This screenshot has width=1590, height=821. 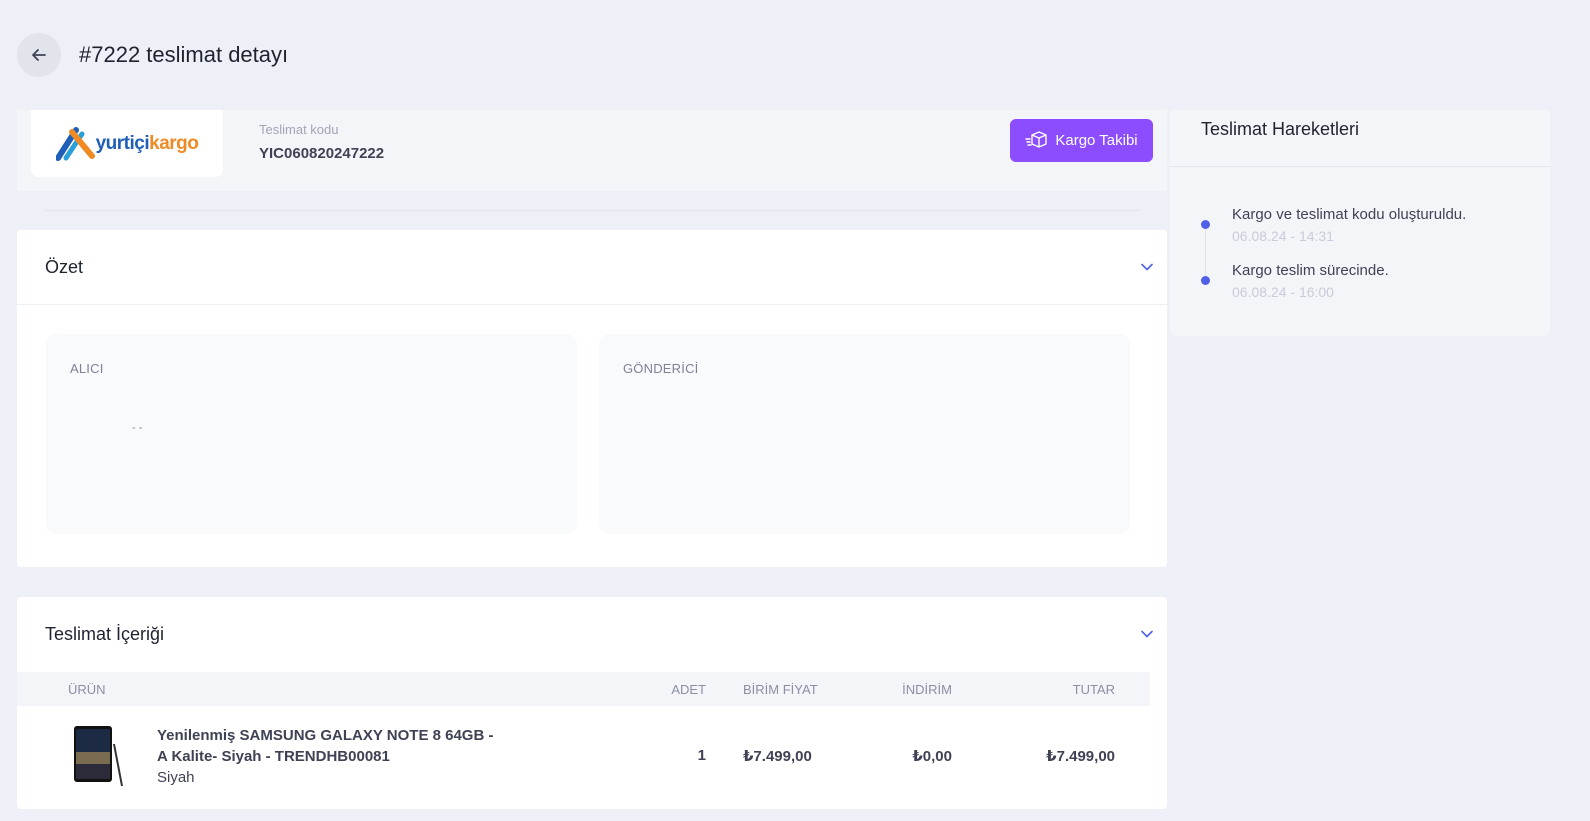 What do you see at coordinates (299, 129) in the screenshot?
I see `delivery-code-label: Teslimat kodu` at bounding box center [299, 129].